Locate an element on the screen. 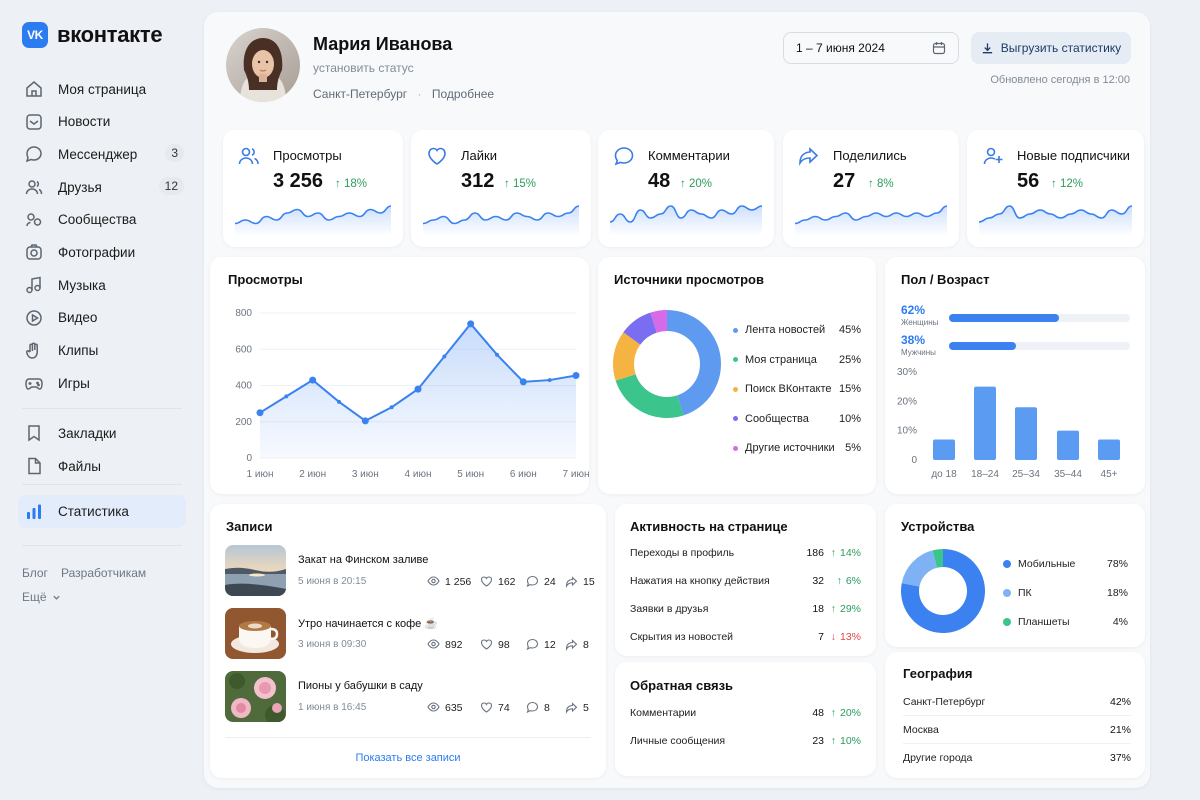 The image size is (1200, 800). stat-row-delta-value: 13% is located at coordinates (850, 637).